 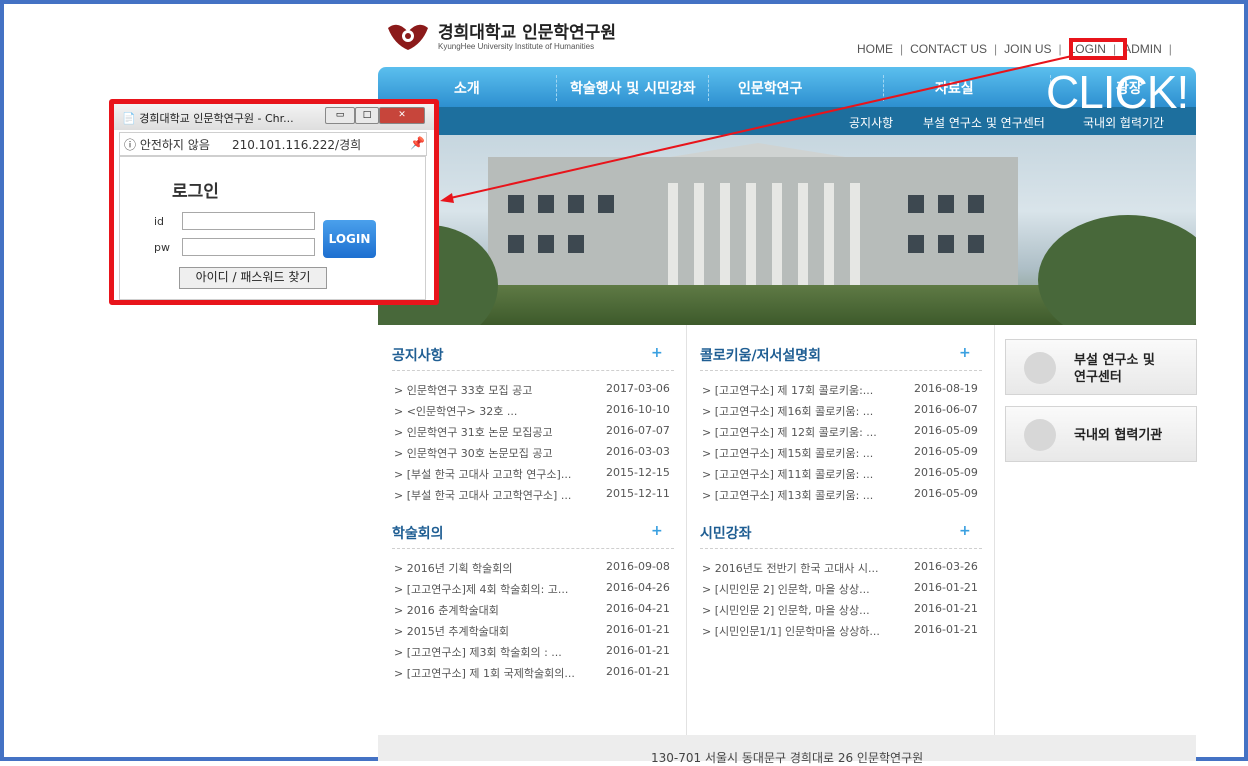 What do you see at coordinates (367, 115) in the screenshot?
I see `maximize-button: □` at bounding box center [367, 115].